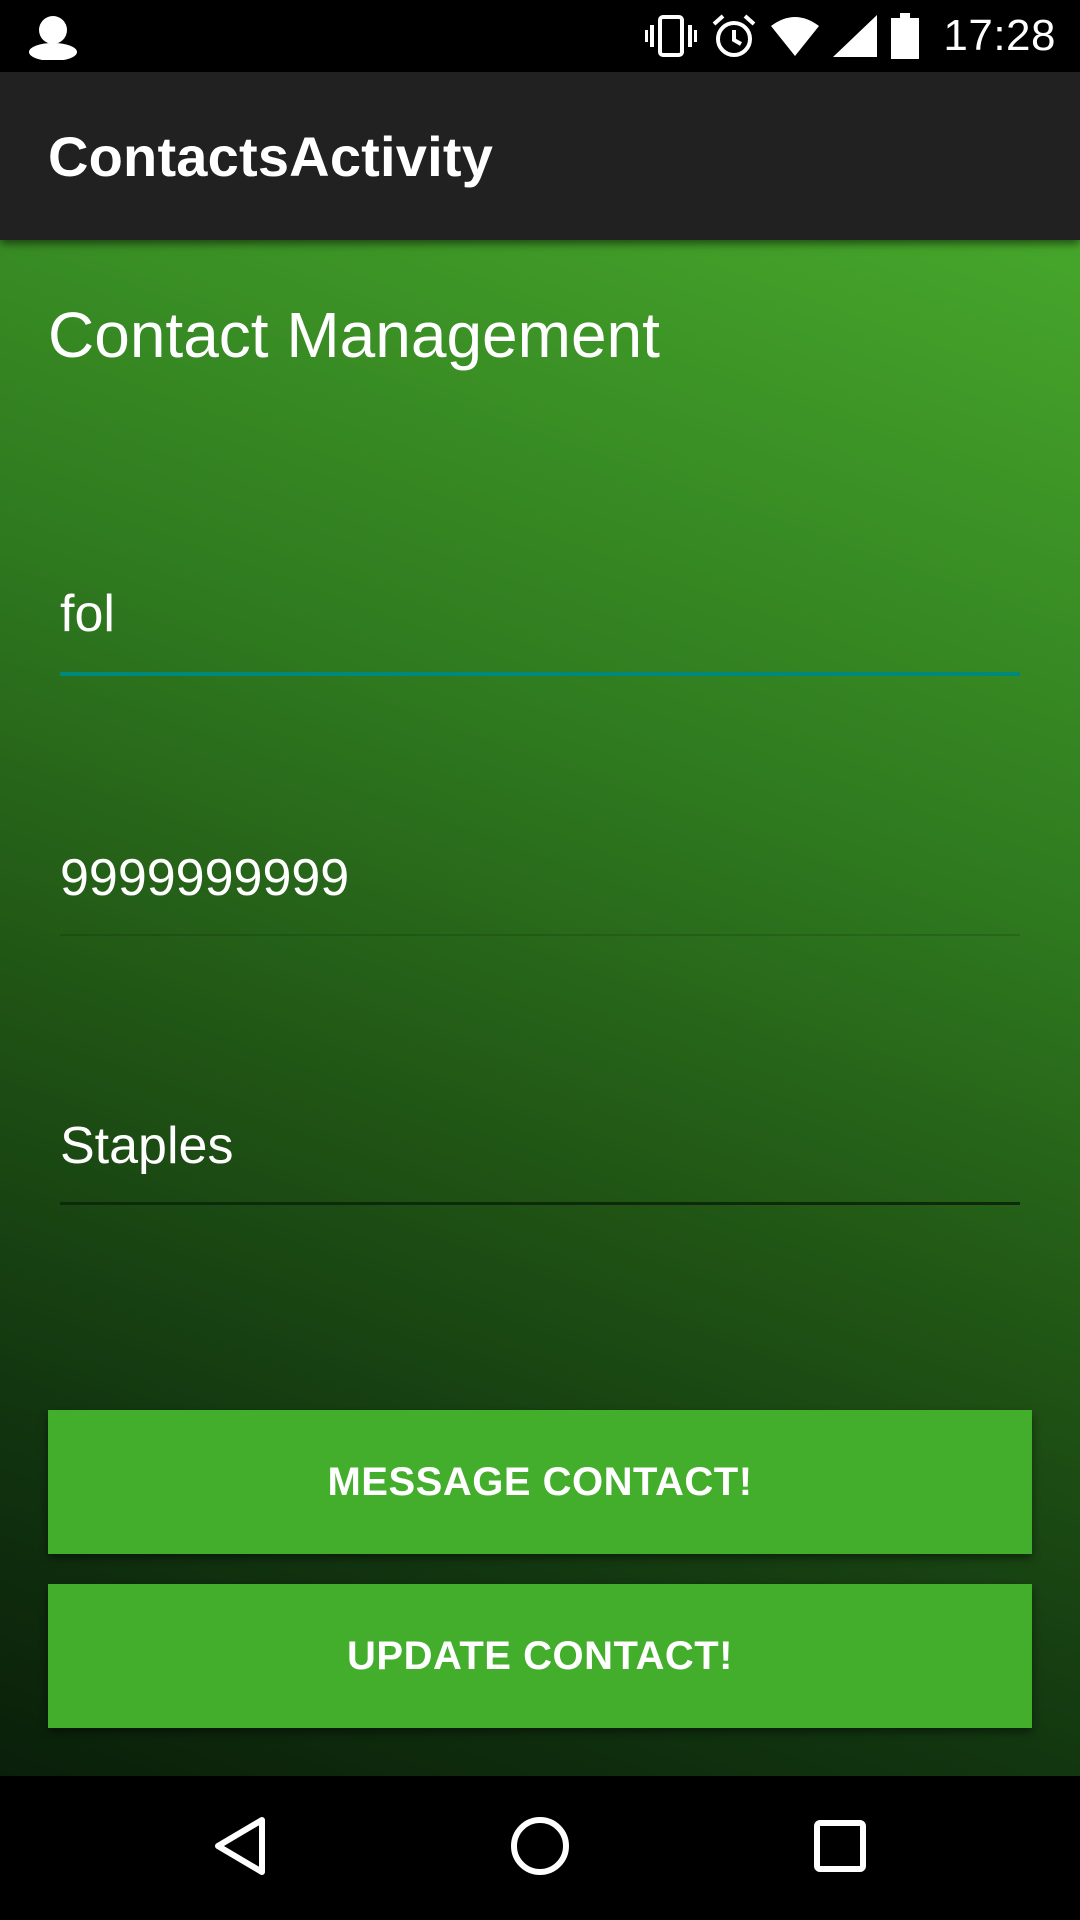  I want to click on message-contact-button: MESSAGE CONTACT!, so click(540, 1482).